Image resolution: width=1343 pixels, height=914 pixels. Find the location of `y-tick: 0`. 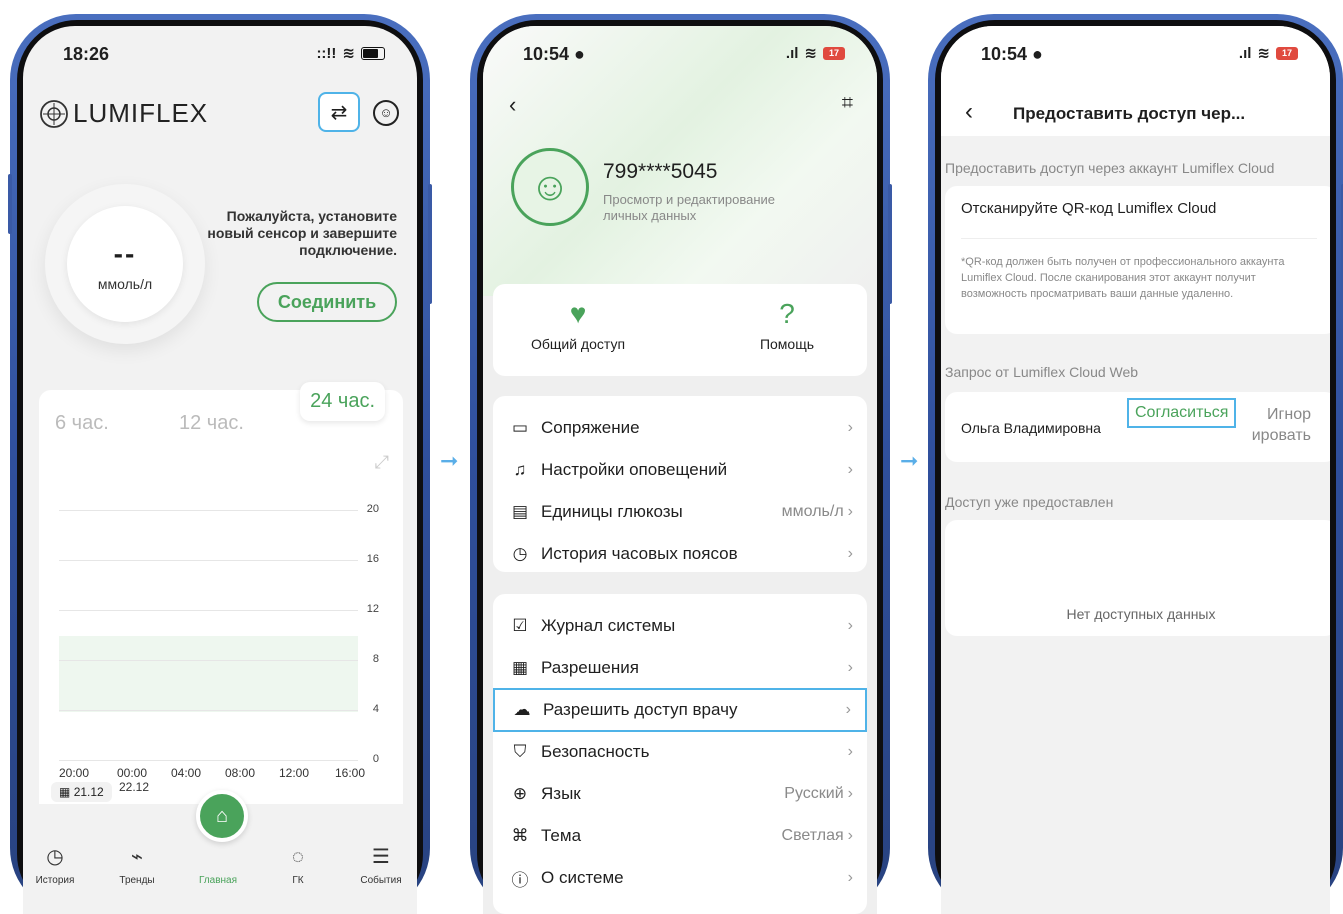

y-tick: 0 is located at coordinates (375, 759).